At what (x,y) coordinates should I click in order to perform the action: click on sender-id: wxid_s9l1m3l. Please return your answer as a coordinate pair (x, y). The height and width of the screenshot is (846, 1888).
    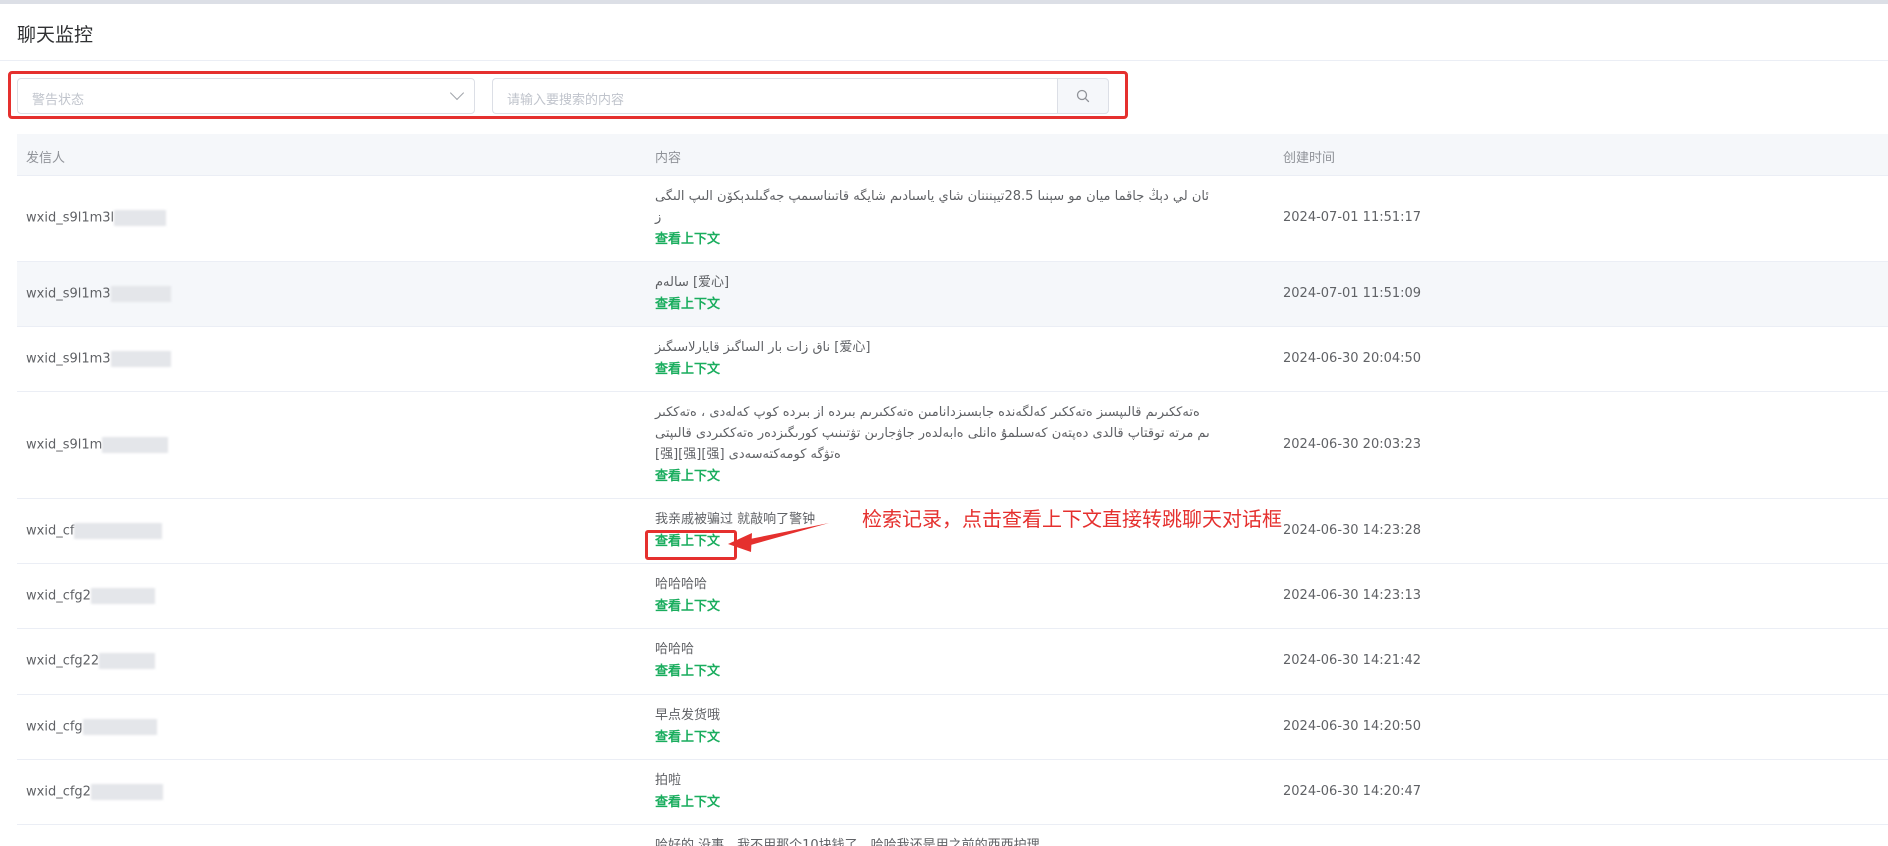
    Looking at the image, I should click on (70, 218).